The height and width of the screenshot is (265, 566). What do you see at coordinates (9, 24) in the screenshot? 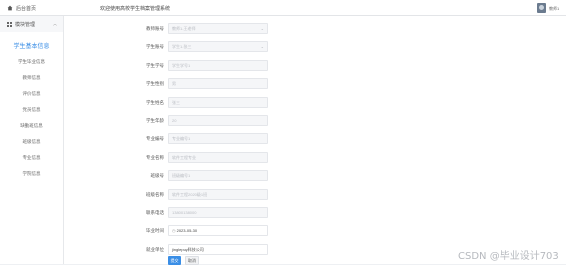
I see `grid-icon` at bounding box center [9, 24].